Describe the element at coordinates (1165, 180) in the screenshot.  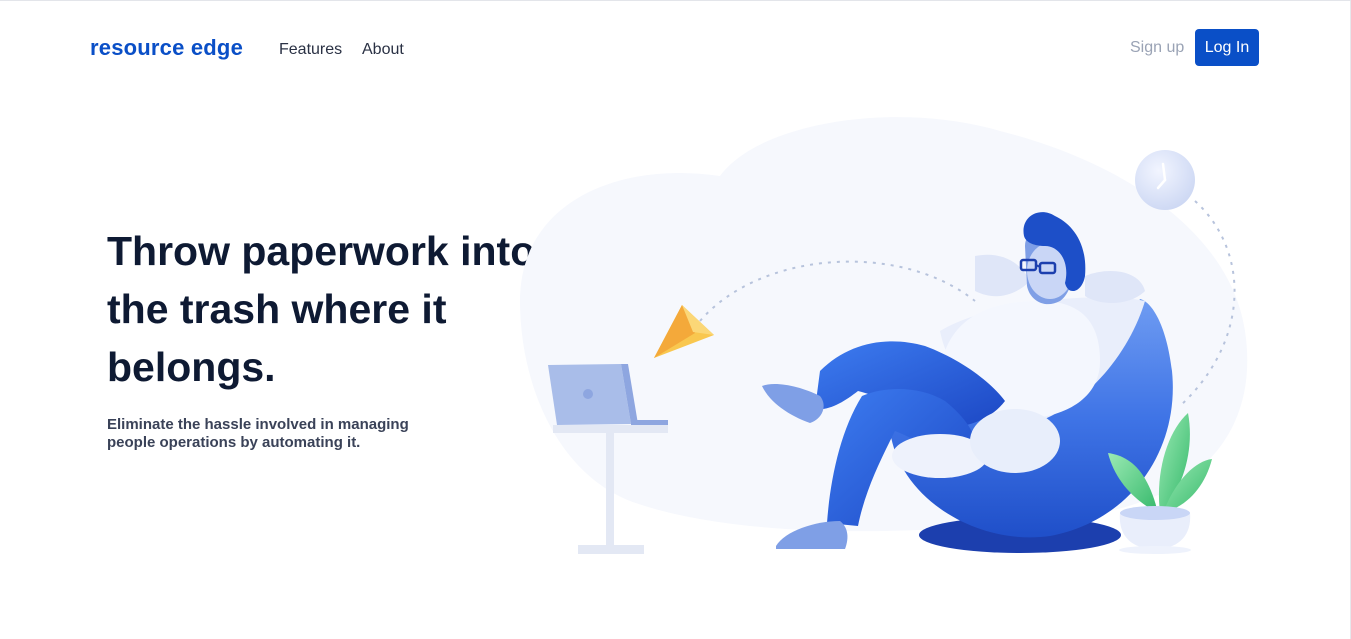
I see `clock-icon` at that location.